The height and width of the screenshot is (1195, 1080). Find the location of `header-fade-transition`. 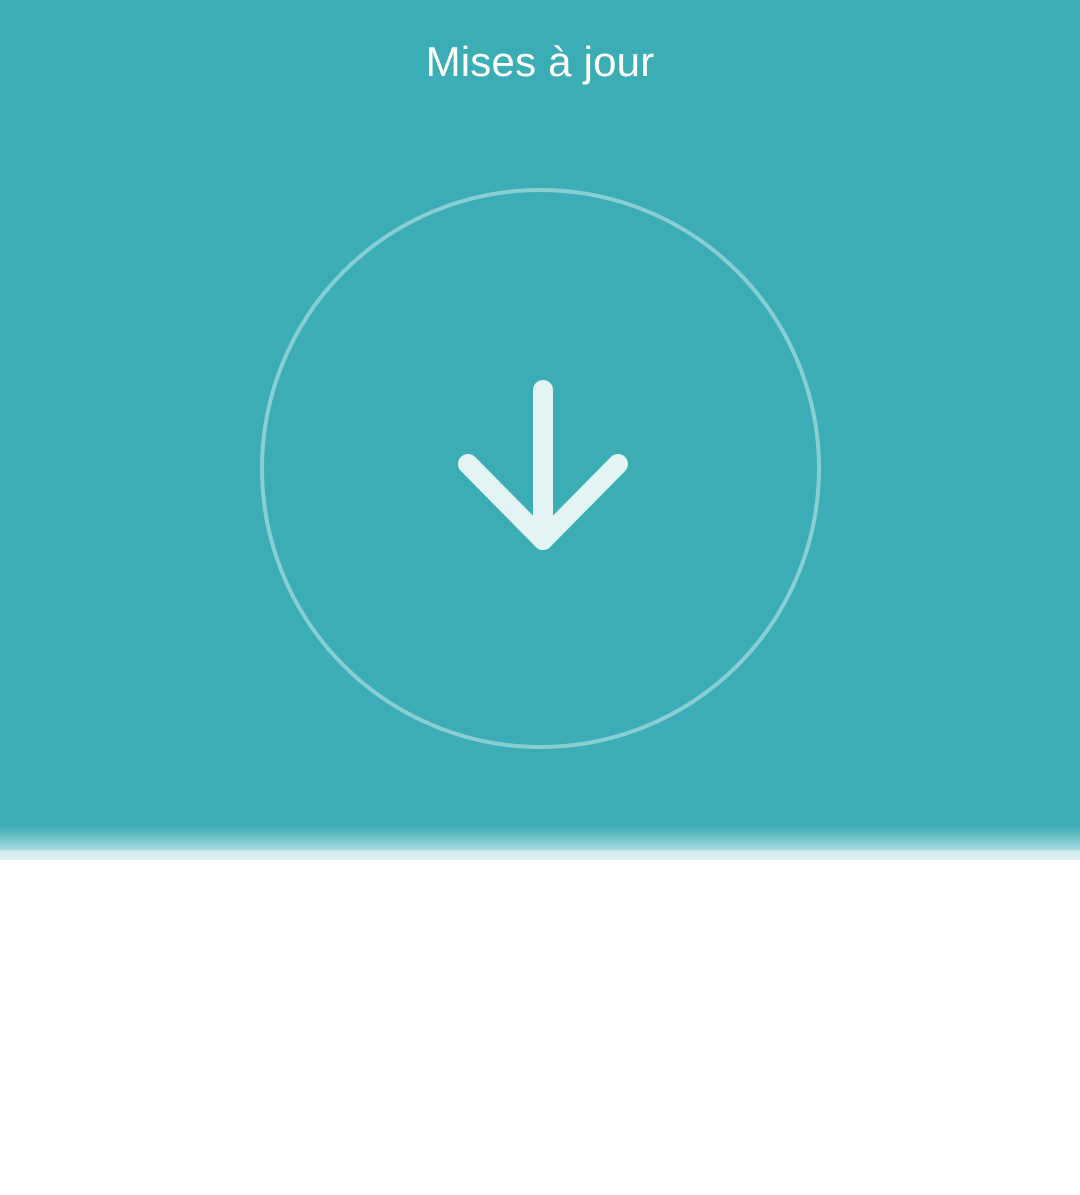

header-fade-transition is located at coordinates (540, 830).